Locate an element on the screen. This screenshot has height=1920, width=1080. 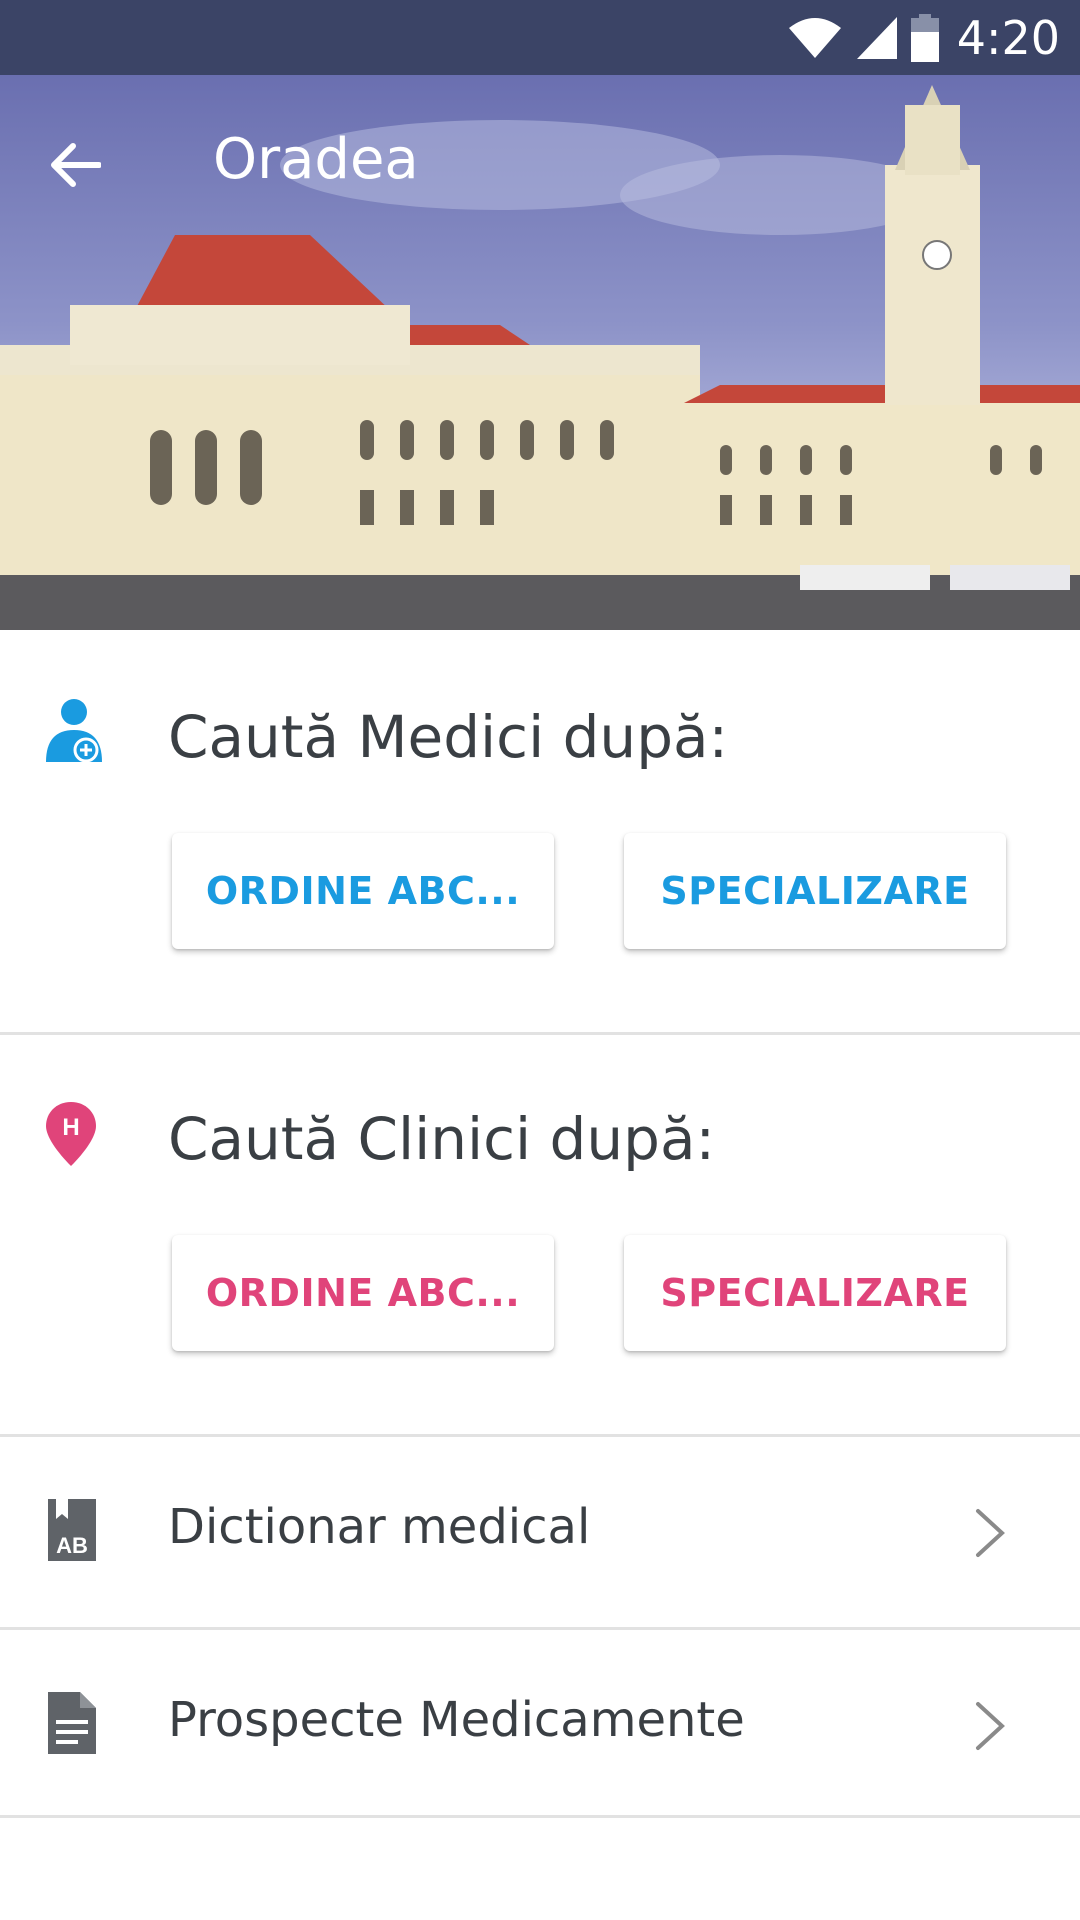
dictionary-icon-text: AB is located at coordinates (72, 1545).